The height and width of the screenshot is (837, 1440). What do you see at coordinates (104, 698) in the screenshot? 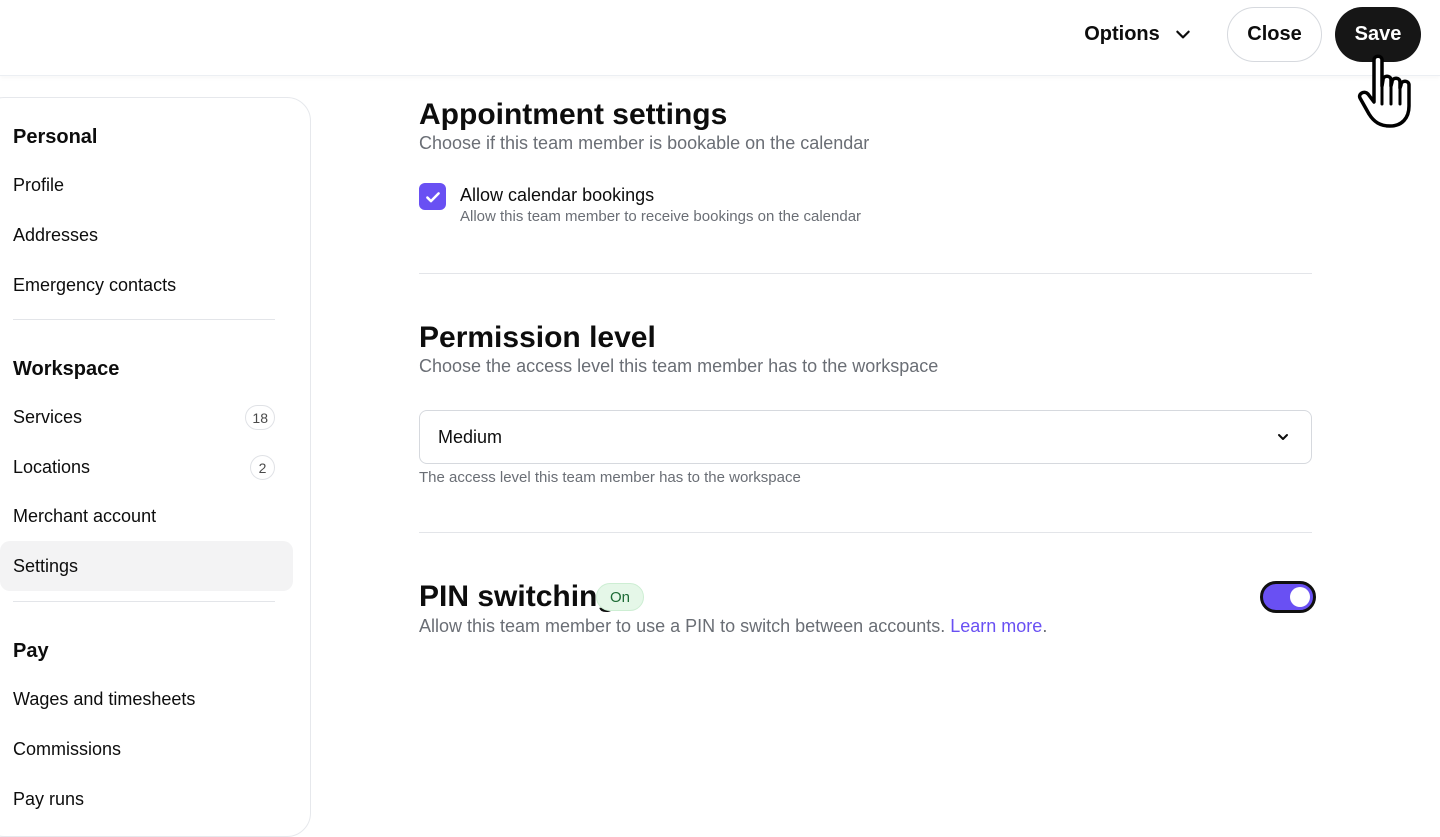
I see `sidebar-item-label: Wages and timesheets` at bounding box center [104, 698].